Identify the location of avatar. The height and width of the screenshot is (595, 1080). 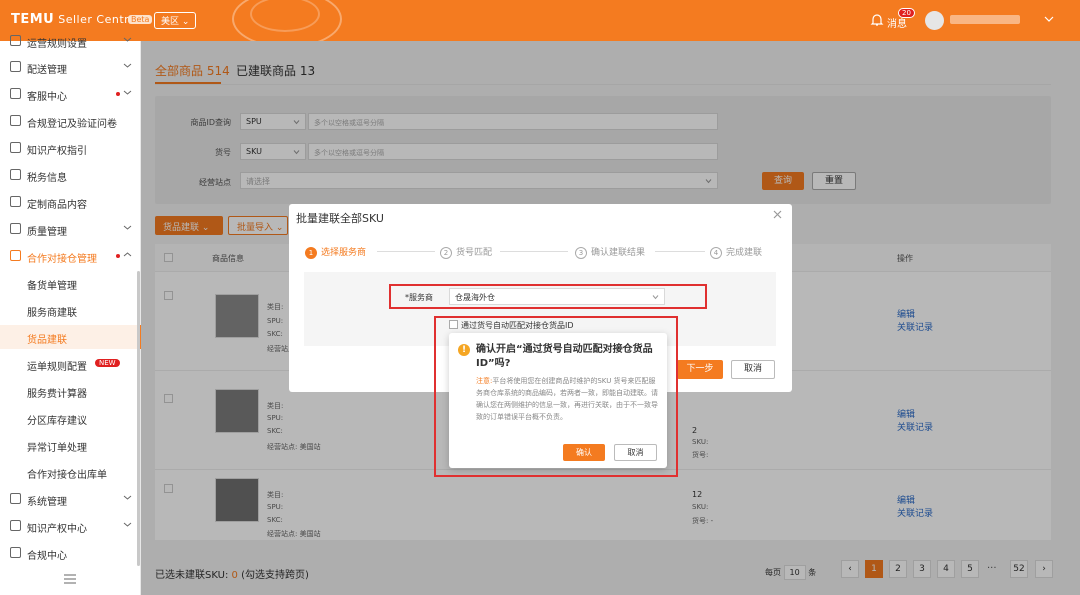
(934, 20).